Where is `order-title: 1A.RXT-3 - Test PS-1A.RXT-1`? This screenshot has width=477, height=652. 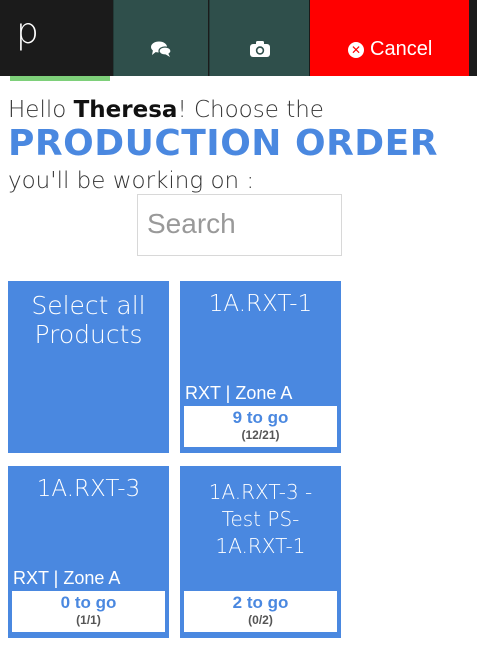 order-title: 1A.RXT-3 - Test PS-1A.RXT-1 is located at coordinates (260, 519).